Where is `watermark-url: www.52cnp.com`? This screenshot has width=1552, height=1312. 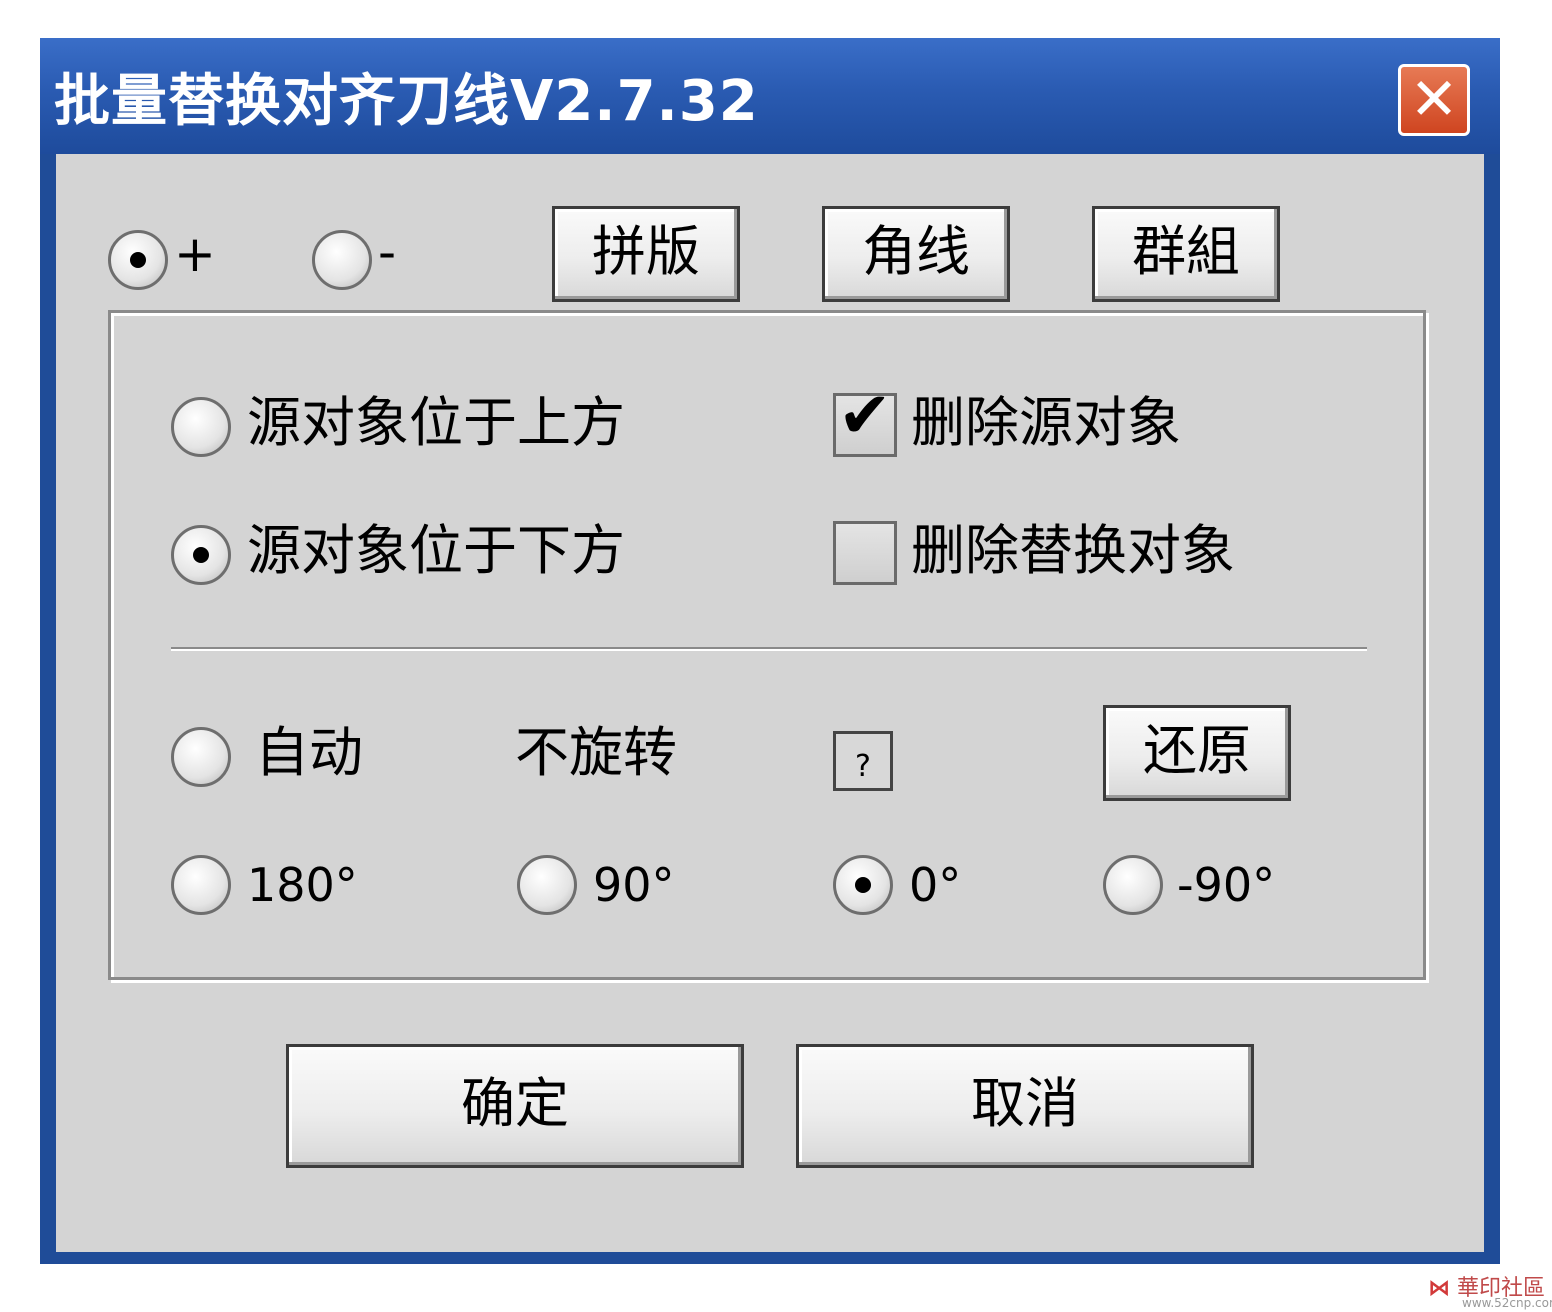
watermark-url: www.52cnp.com is located at coordinates (1507, 1303).